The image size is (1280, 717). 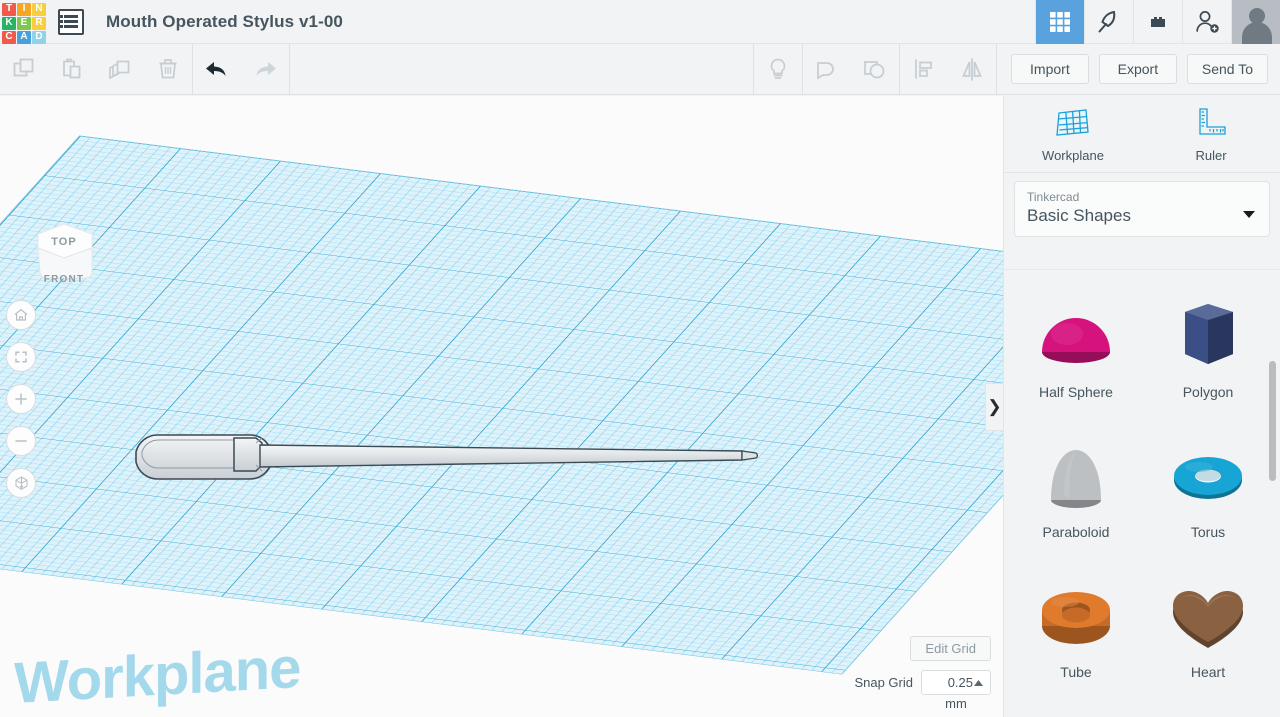 I want to click on snap-grid-row: Snap Grid 0.25, so click(x=922, y=682).